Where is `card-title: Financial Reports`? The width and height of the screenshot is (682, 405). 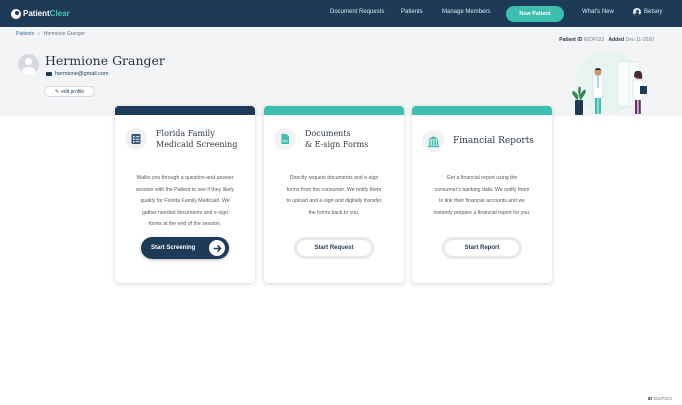 card-title: Financial Reports is located at coordinates (493, 141).